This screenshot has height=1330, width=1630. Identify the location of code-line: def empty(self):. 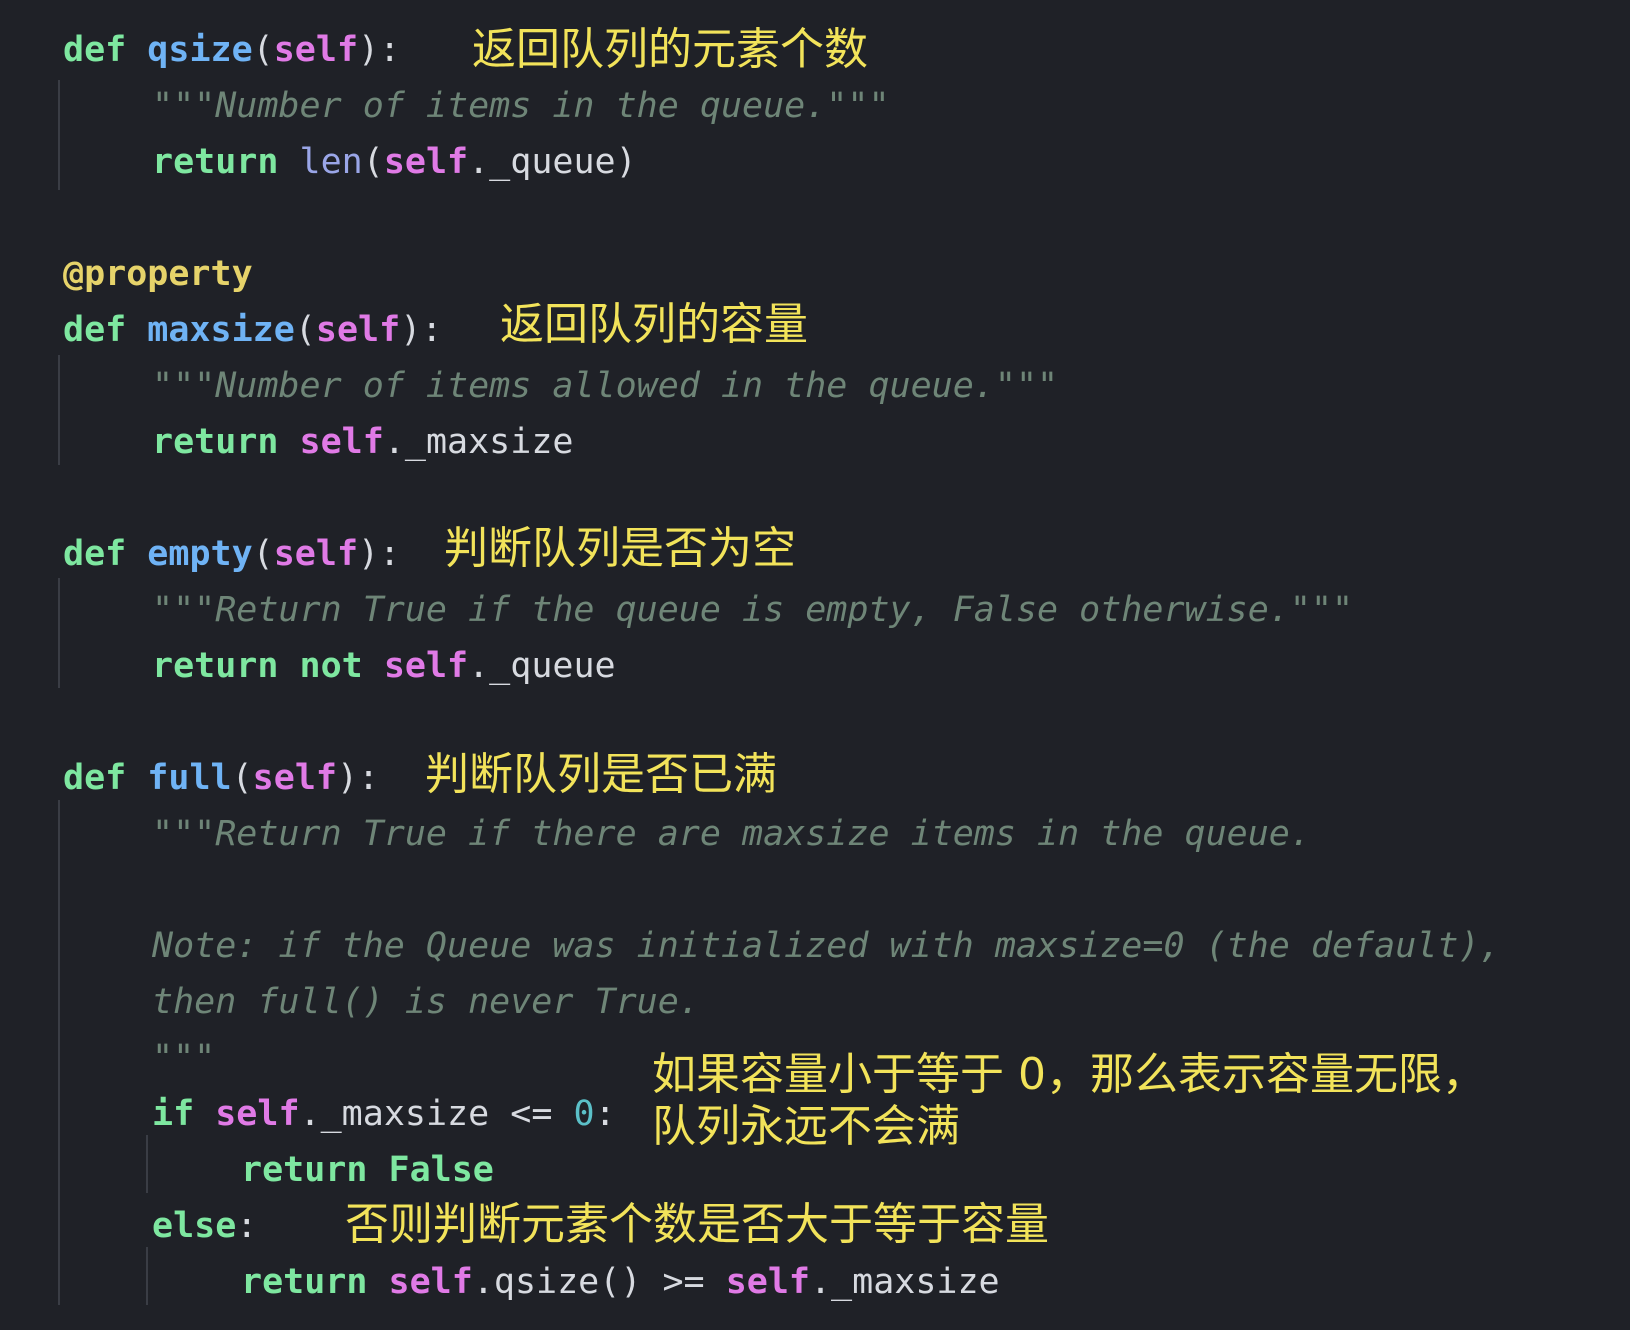
(232, 554).